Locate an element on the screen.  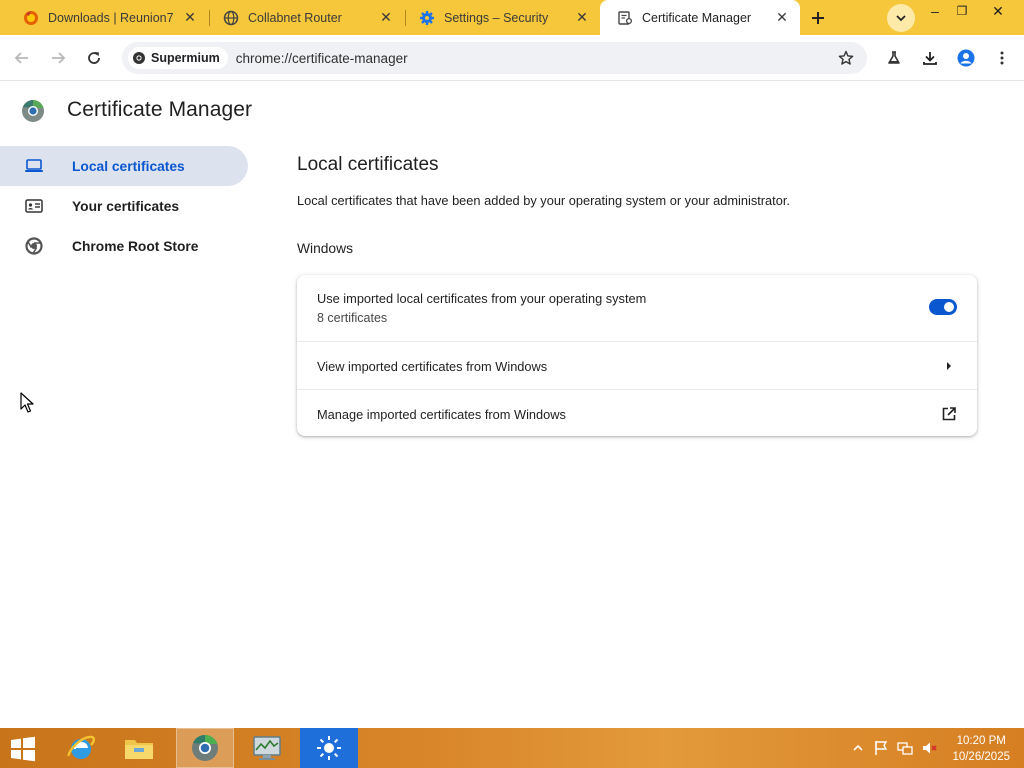
certificate-count: 8 certificates is located at coordinates (352, 318).